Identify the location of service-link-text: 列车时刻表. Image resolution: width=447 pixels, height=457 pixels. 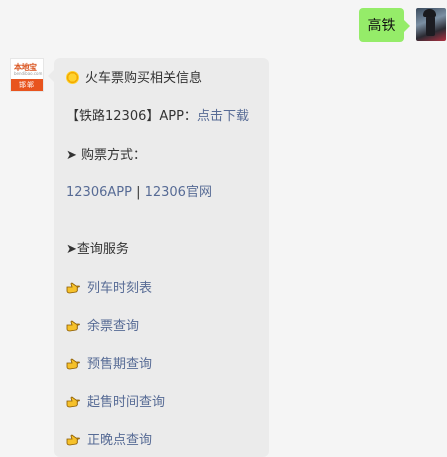
(119, 288).